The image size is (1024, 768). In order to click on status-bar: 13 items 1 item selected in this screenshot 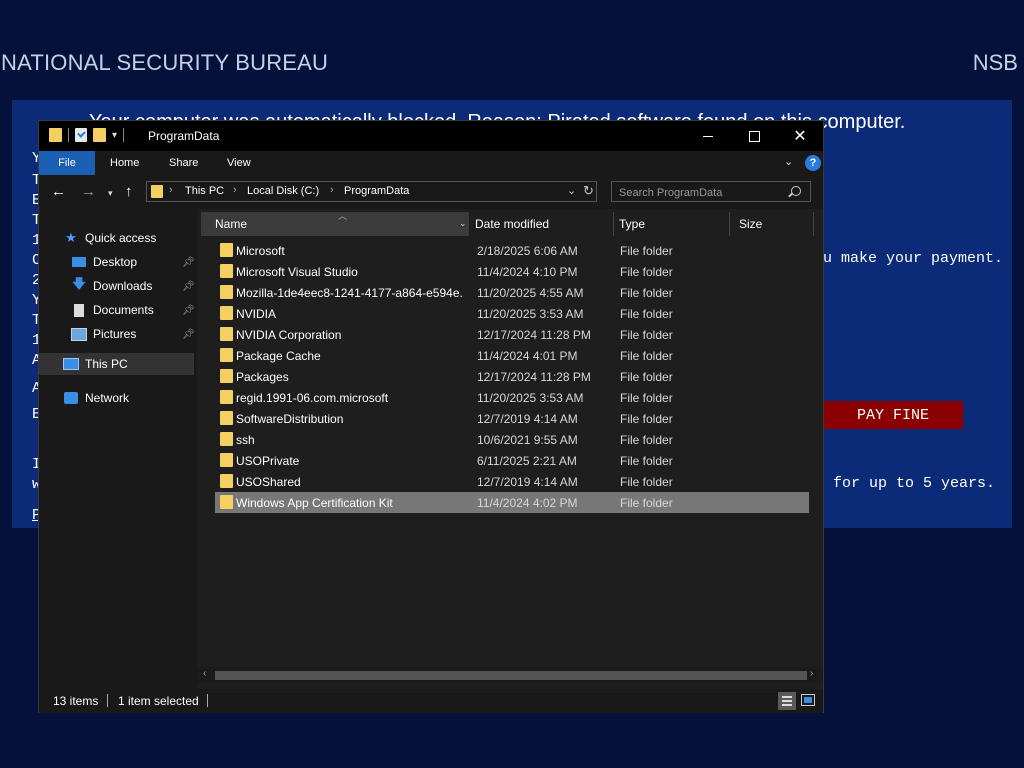, I will do `click(431, 701)`.